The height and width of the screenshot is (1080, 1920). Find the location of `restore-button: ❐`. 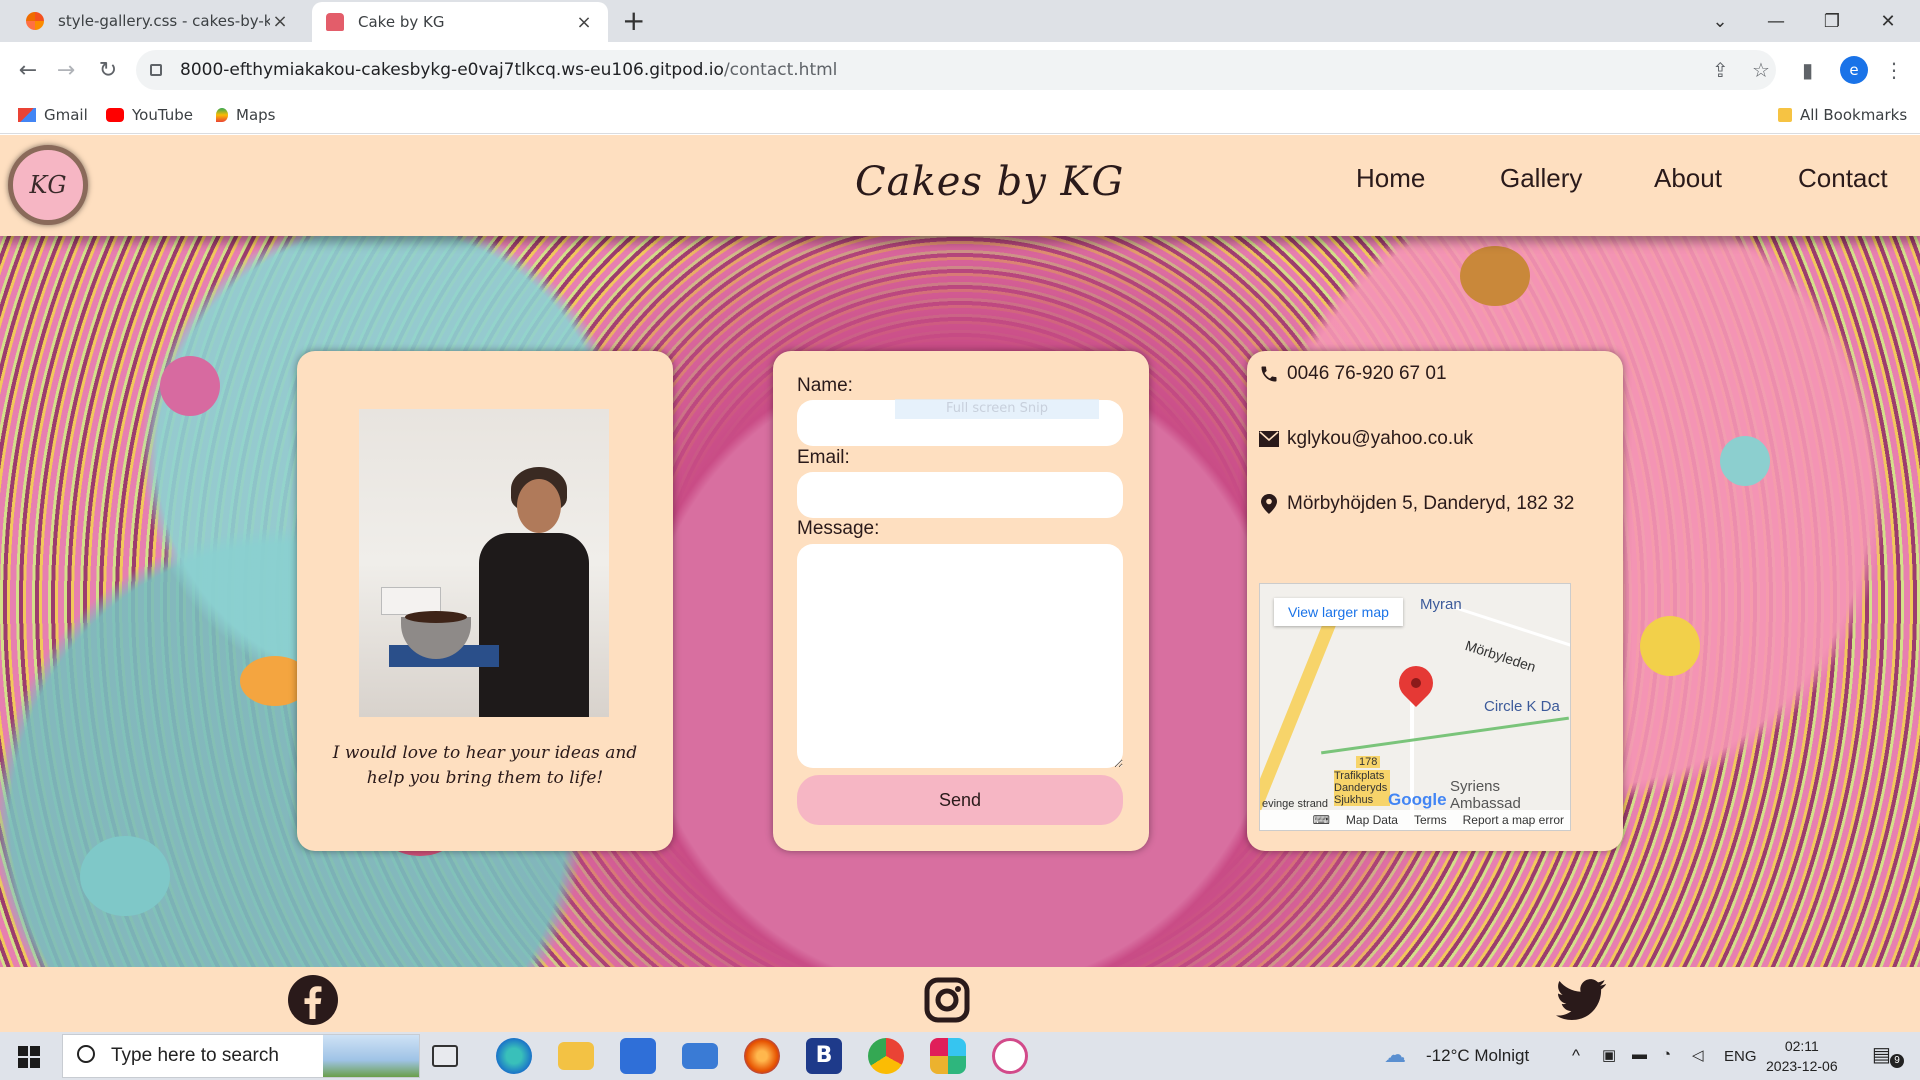

restore-button: ❐ is located at coordinates (1832, 21).